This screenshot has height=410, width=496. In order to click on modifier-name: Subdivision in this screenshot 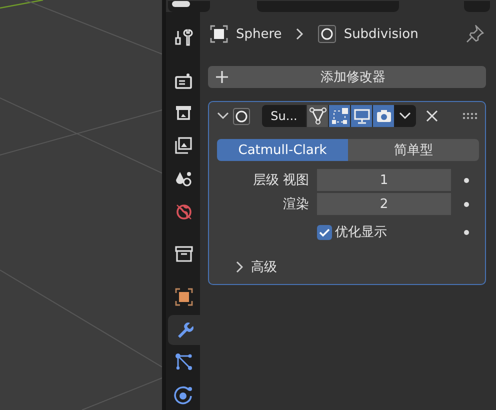, I will do `click(381, 34)`.